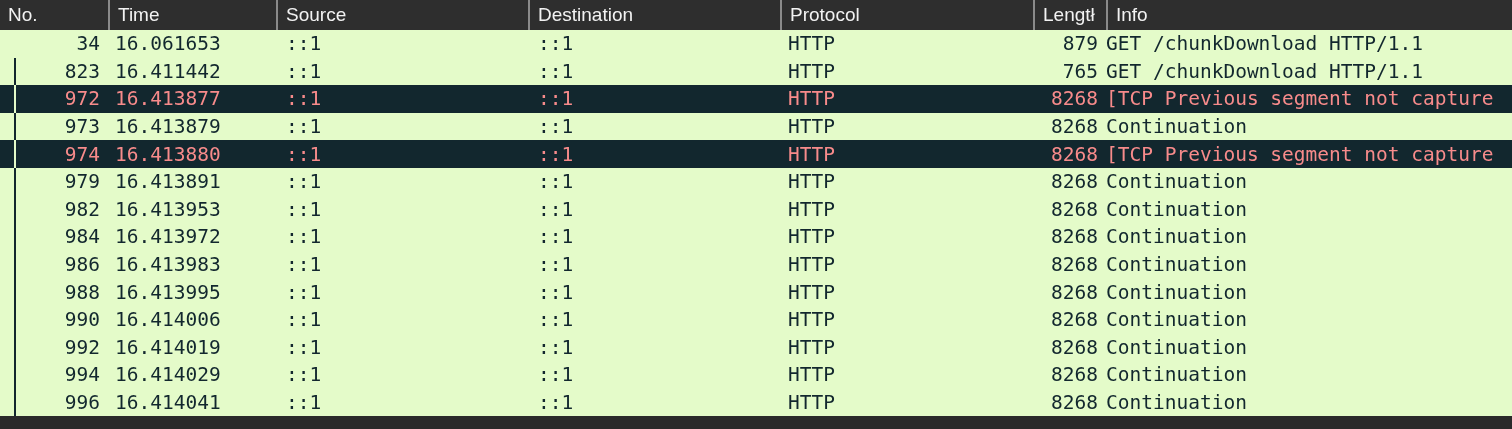 The width and height of the screenshot is (1512, 429). I want to click on packet-row: 988 16.413995 ::1 ::1 HTTP 8268 Continuation, so click(756, 292).